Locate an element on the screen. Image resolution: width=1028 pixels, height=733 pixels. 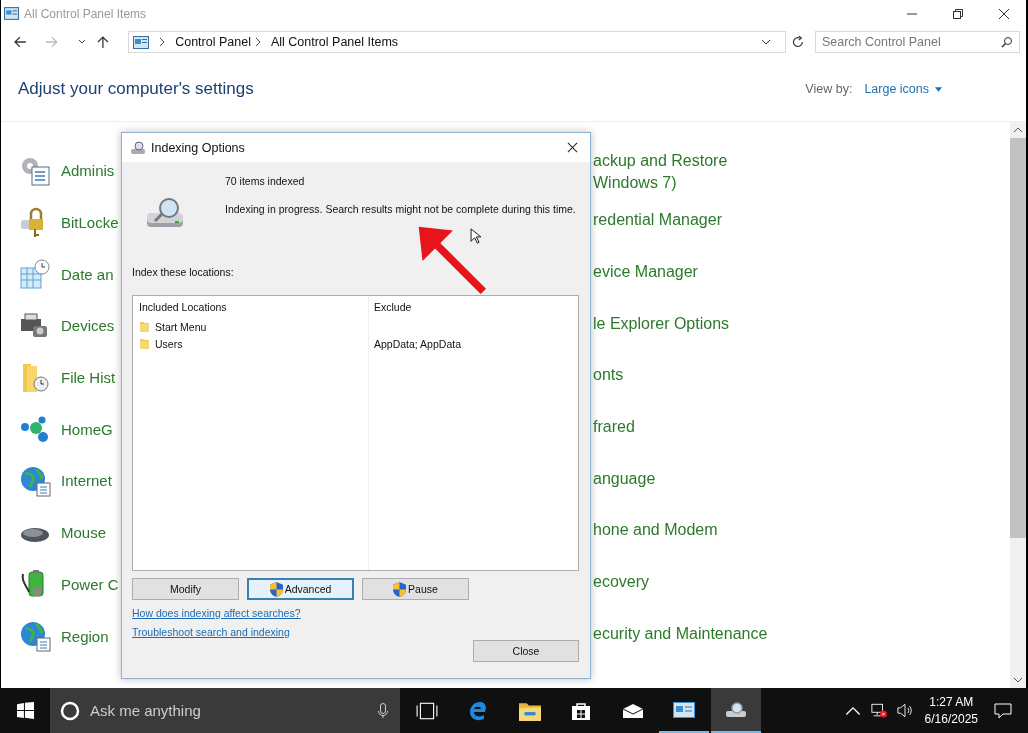
dialog-button: Pause is located at coordinates (415, 589).